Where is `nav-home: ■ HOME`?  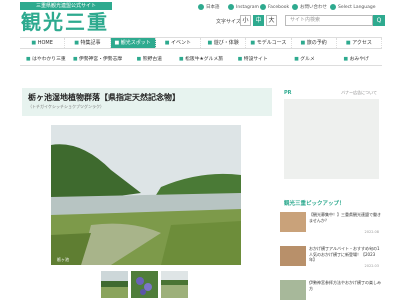 nav-home: ■ HOME is located at coordinates (43, 43).